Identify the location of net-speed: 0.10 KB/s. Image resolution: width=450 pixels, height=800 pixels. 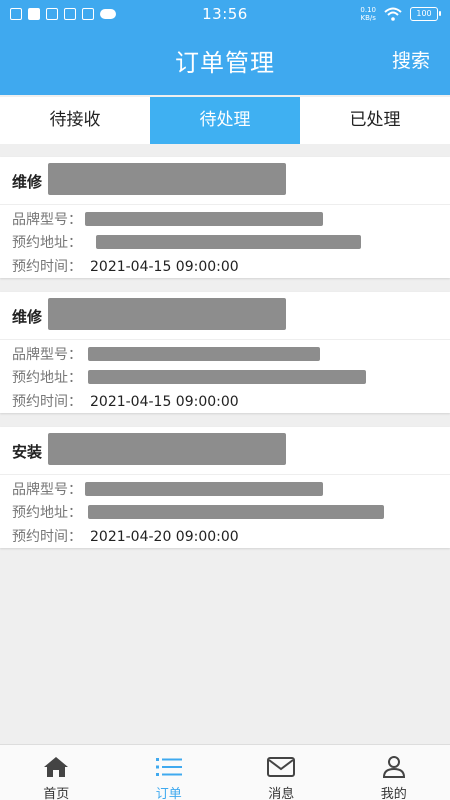
(368, 14).